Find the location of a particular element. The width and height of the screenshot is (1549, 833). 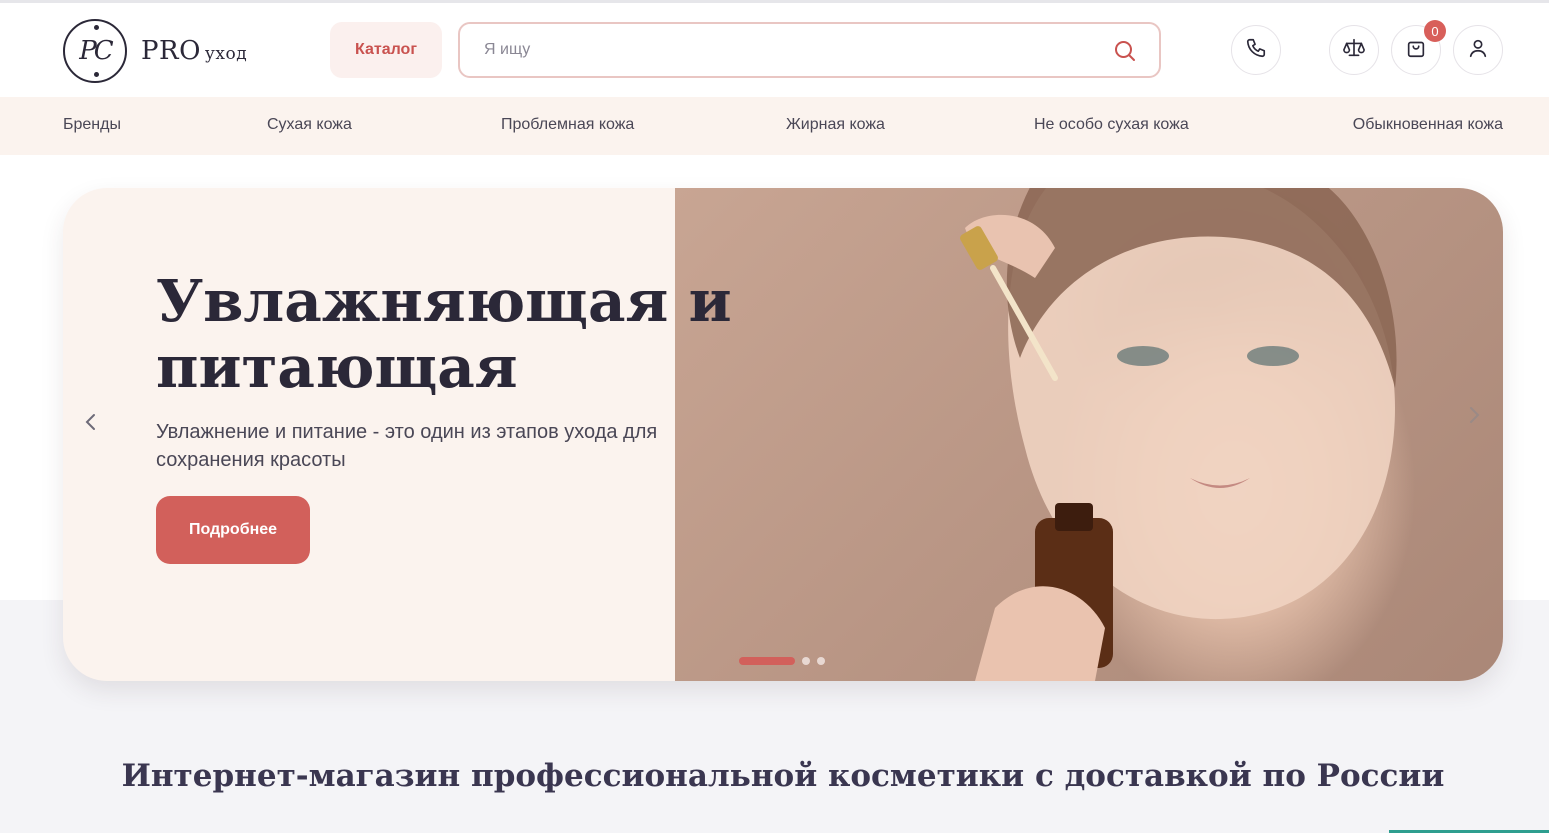

site-header: PC PRO уход Каталог Я ищу 0 is located at coordinates (774, 50).